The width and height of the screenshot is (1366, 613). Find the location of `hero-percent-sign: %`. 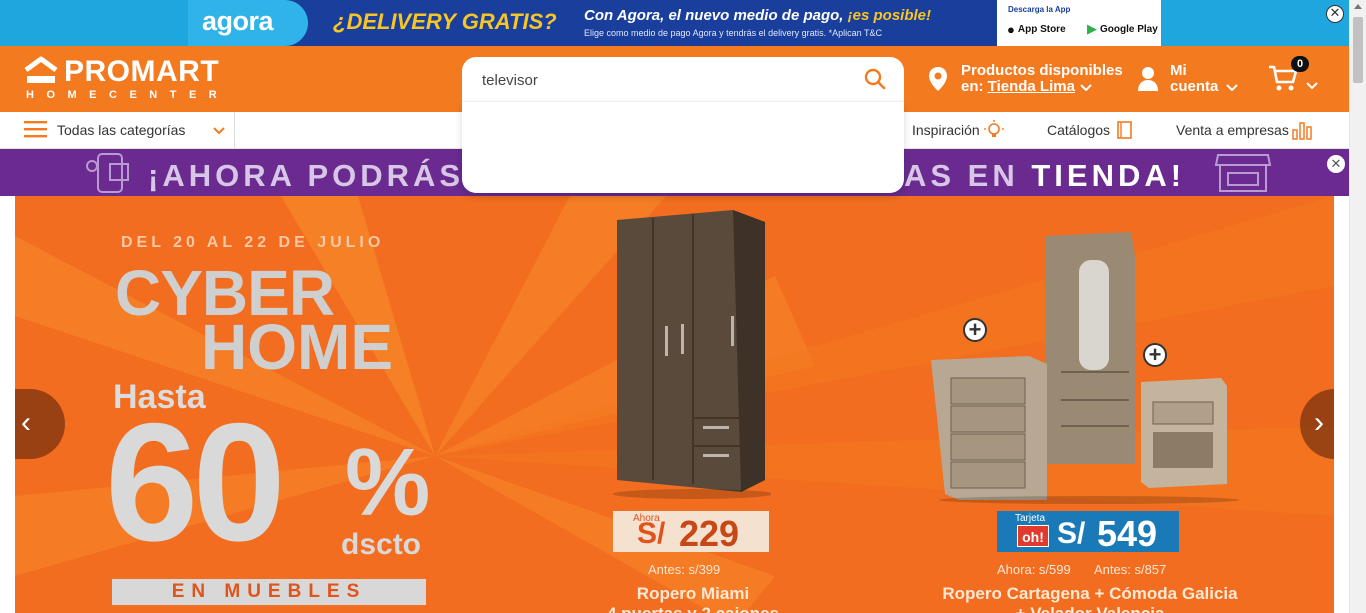

hero-percent-sign: % is located at coordinates (388, 482).